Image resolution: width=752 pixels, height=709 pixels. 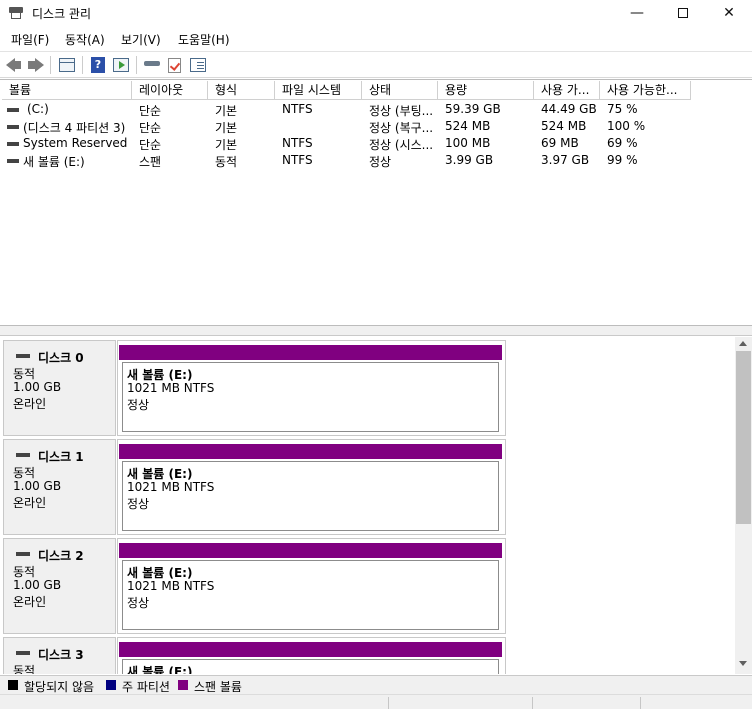 I want to click on menu-help: 도움말(H), so click(x=204, y=39).